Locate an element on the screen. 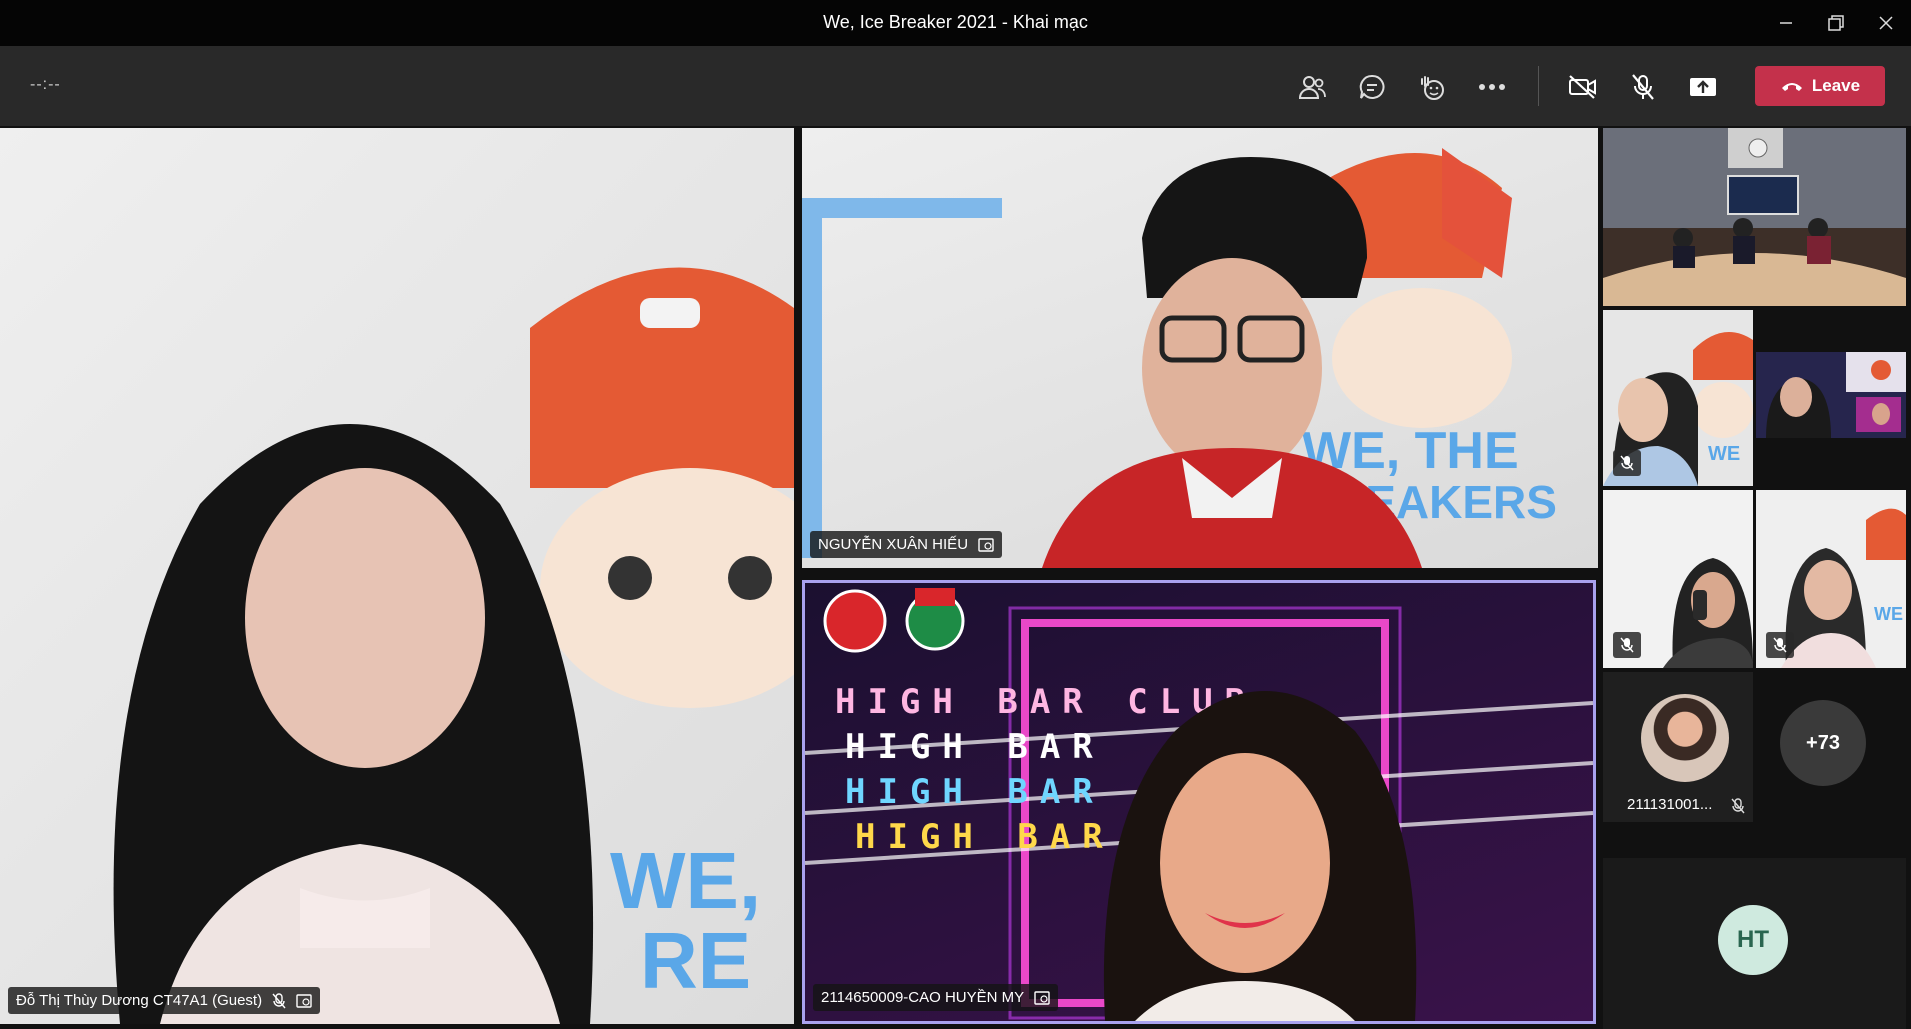 This screenshot has width=1911, height=1029. chat-icon is located at coordinates (1372, 87).